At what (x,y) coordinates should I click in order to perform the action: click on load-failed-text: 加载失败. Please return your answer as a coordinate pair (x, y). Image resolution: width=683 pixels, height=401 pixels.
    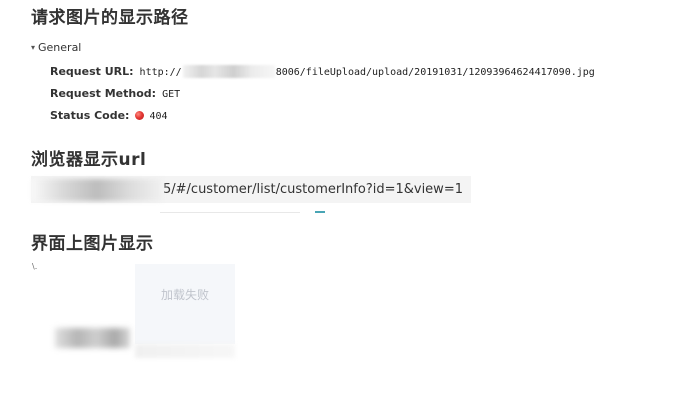
    Looking at the image, I should click on (184, 295).